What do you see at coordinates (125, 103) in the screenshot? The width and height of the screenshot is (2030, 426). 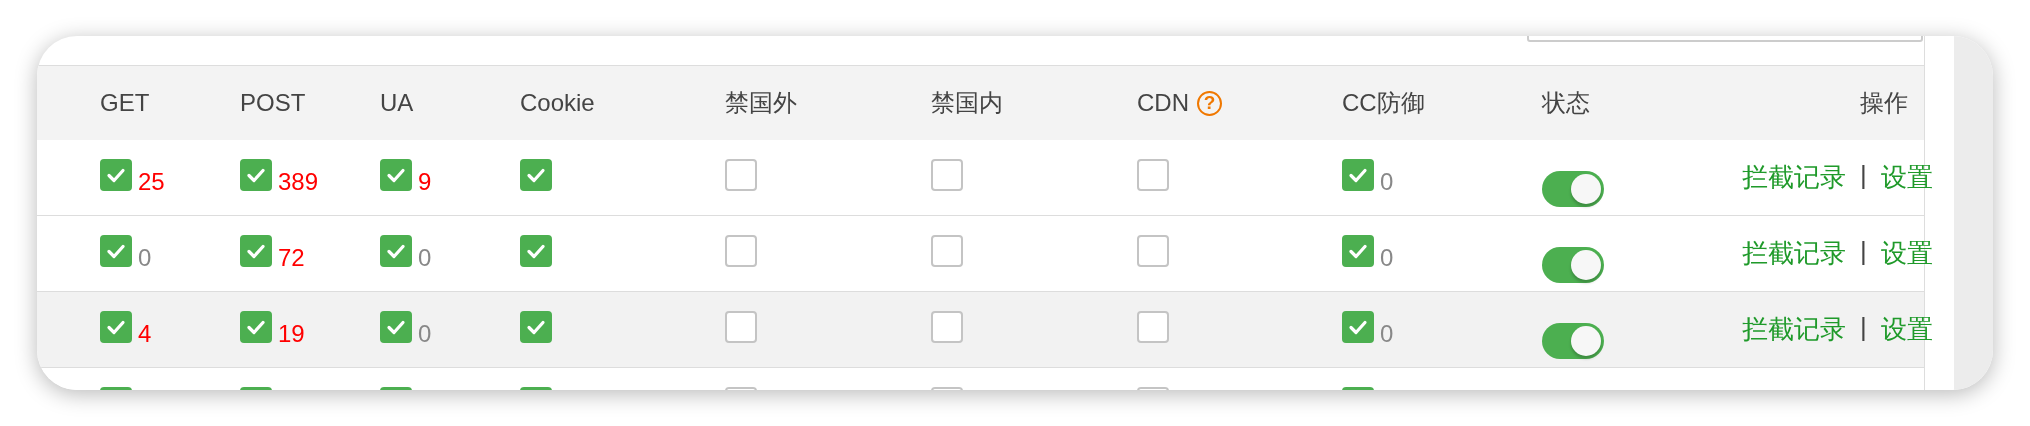 I see `column-header: GET` at bounding box center [125, 103].